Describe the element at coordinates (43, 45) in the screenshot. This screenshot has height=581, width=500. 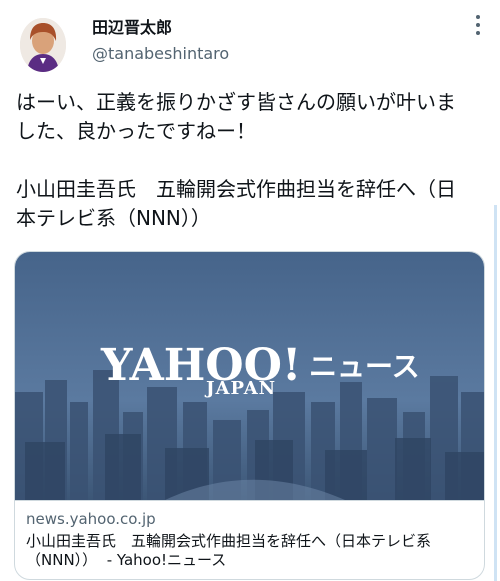
I see `avatar` at that location.